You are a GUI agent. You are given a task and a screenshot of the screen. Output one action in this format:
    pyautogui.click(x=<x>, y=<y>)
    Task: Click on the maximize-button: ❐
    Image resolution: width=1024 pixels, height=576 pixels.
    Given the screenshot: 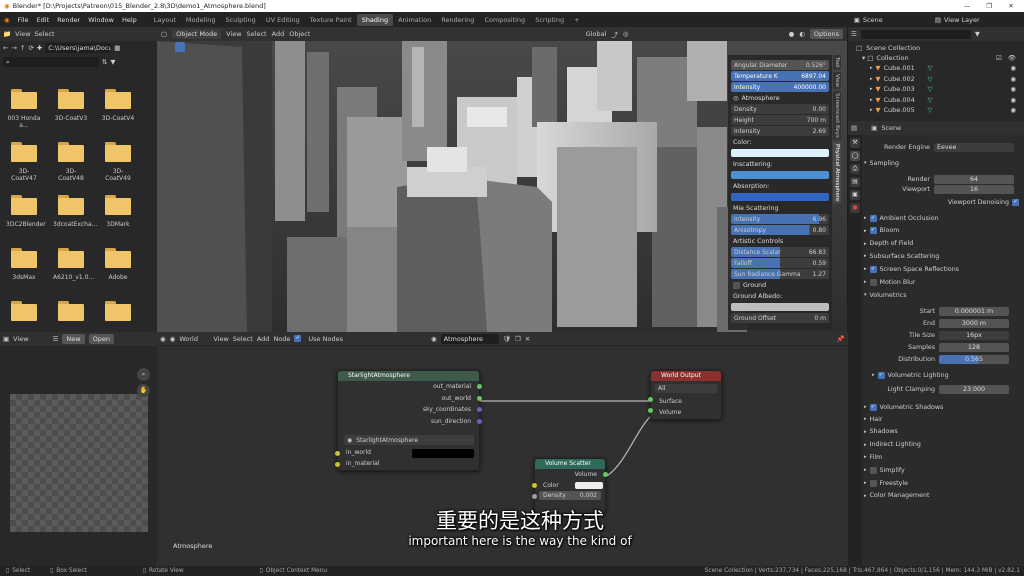 What is the action you would take?
    pyautogui.click(x=989, y=6)
    